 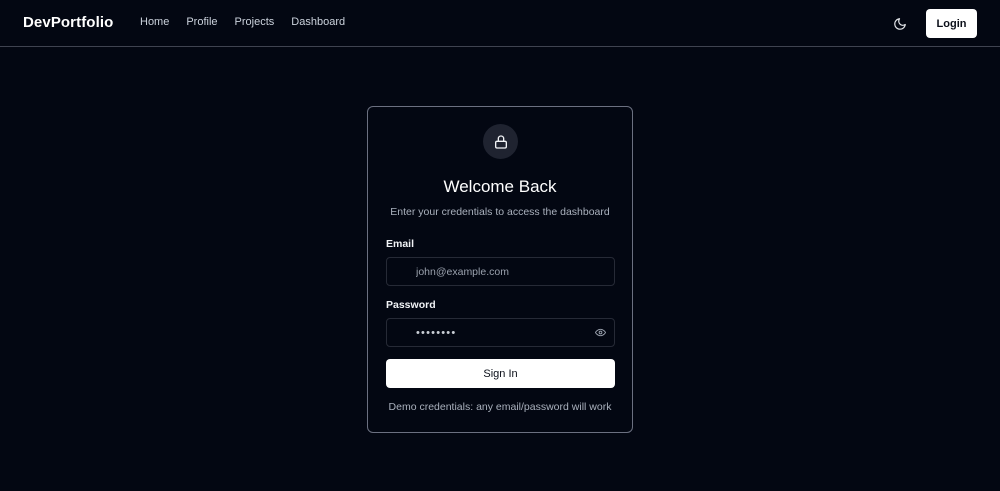 What do you see at coordinates (600, 332) in the screenshot?
I see `eye-icon` at bounding box center [600, 332].